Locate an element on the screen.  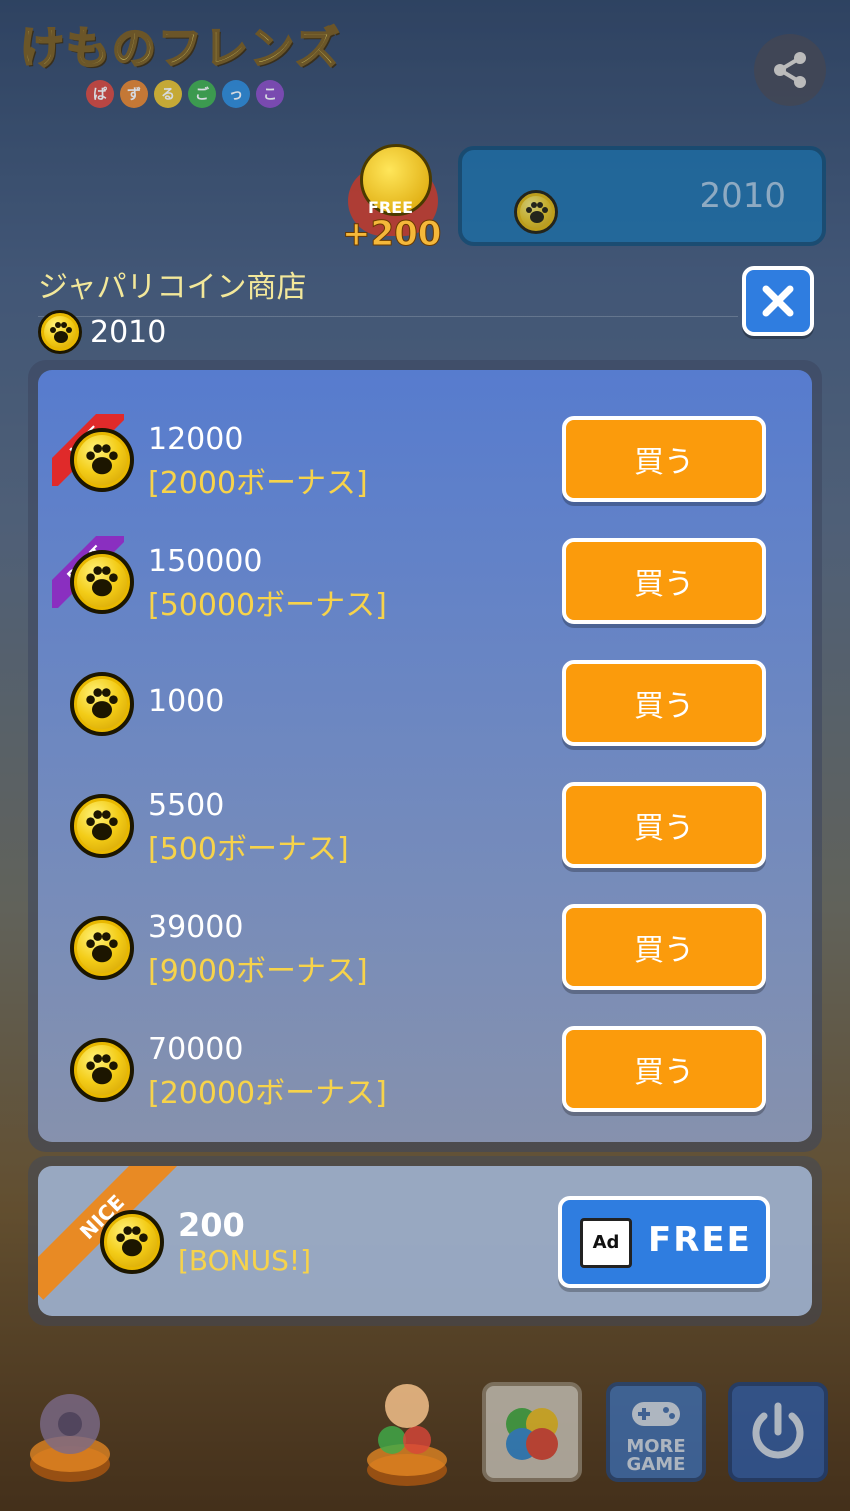
coin-balance-bar: 2010 is located at coordinates (642, 196).